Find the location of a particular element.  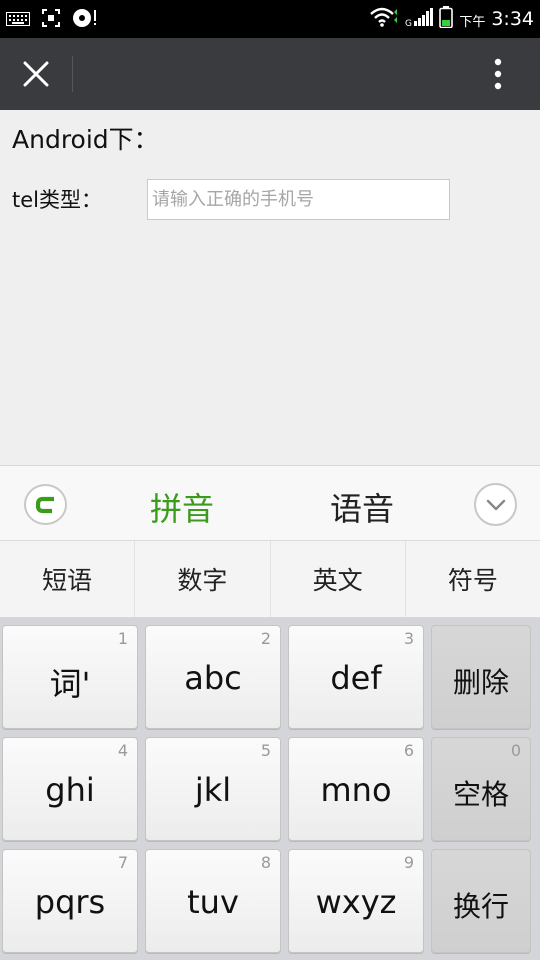

keyboard-logo-button is located at coordinates (45, 504).